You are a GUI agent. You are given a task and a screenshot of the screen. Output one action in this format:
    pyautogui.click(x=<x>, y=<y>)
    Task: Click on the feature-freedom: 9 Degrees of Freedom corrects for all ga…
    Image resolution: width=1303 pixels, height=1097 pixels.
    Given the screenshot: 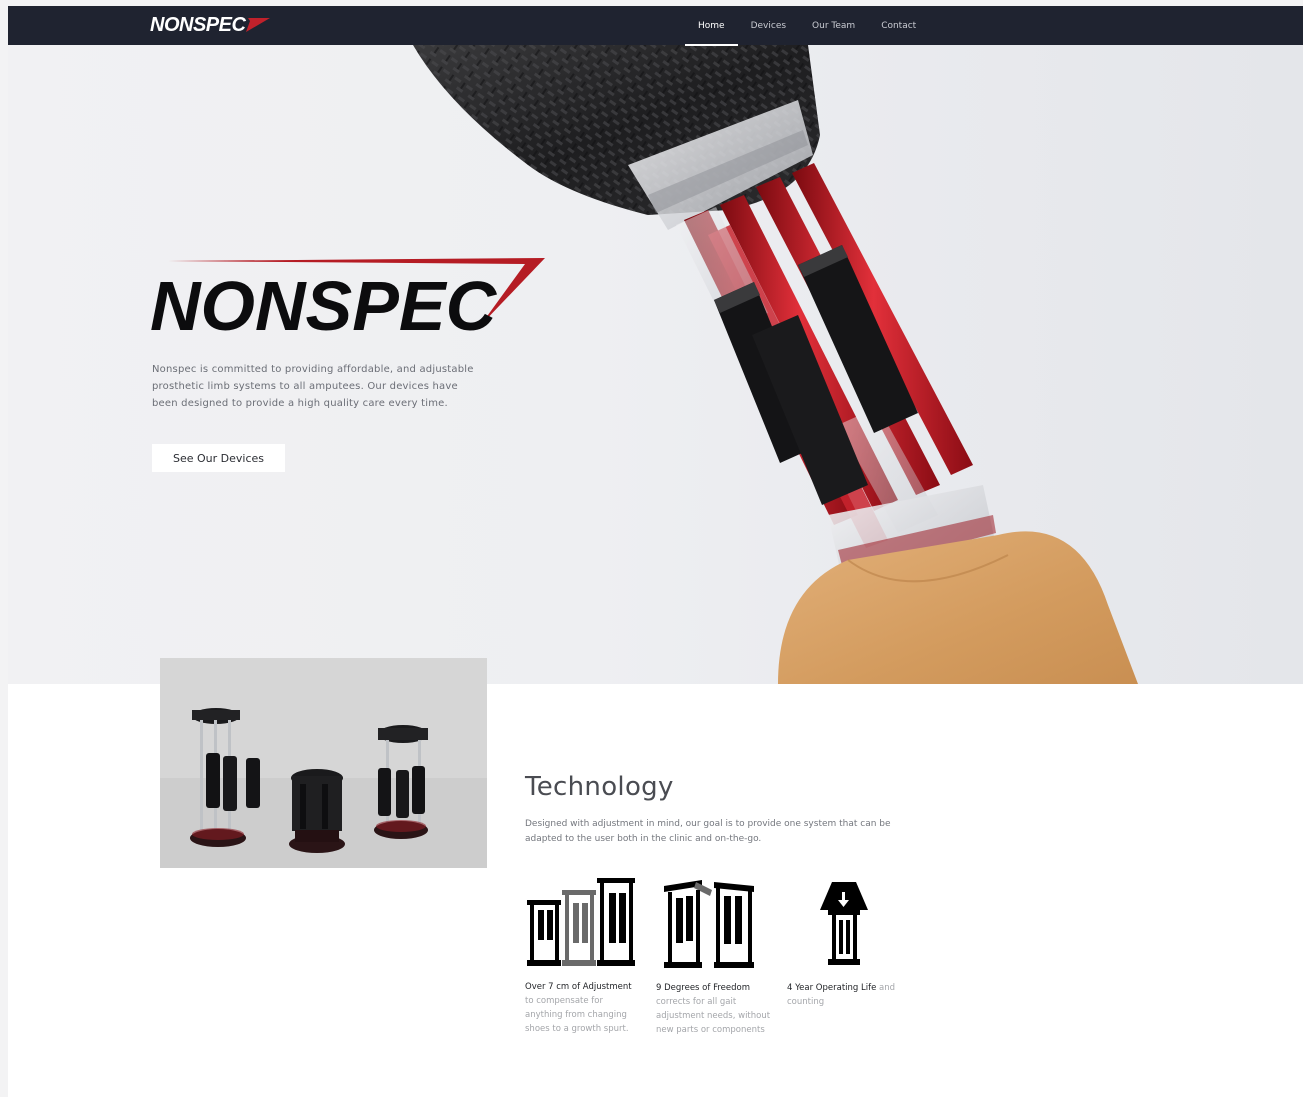 What is the action you would take?
    pyautogui.click(x=715, y=1009)
    